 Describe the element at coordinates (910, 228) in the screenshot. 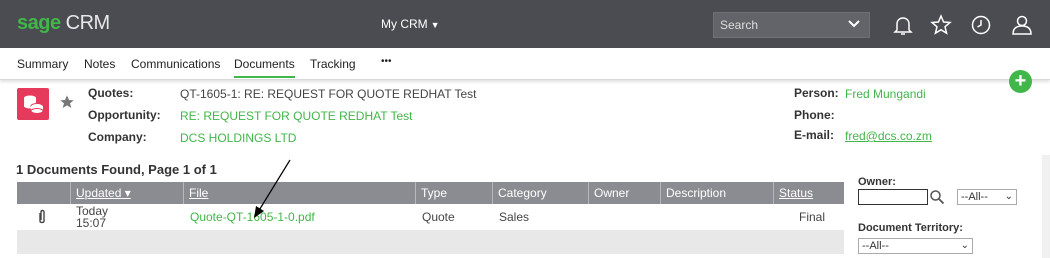

I see `territory-filter-label: Document Territory:` at that location.